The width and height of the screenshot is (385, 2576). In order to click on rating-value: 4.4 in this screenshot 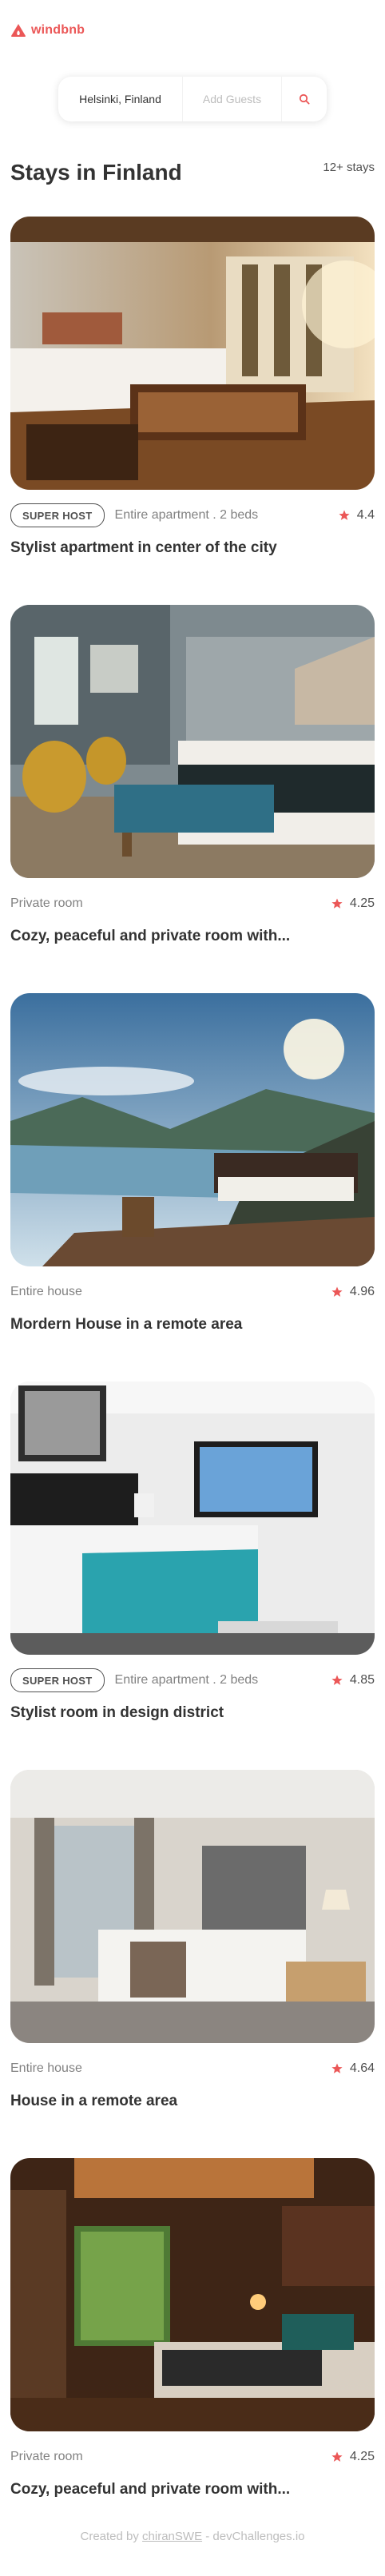, I will do `click(366, 515)`.